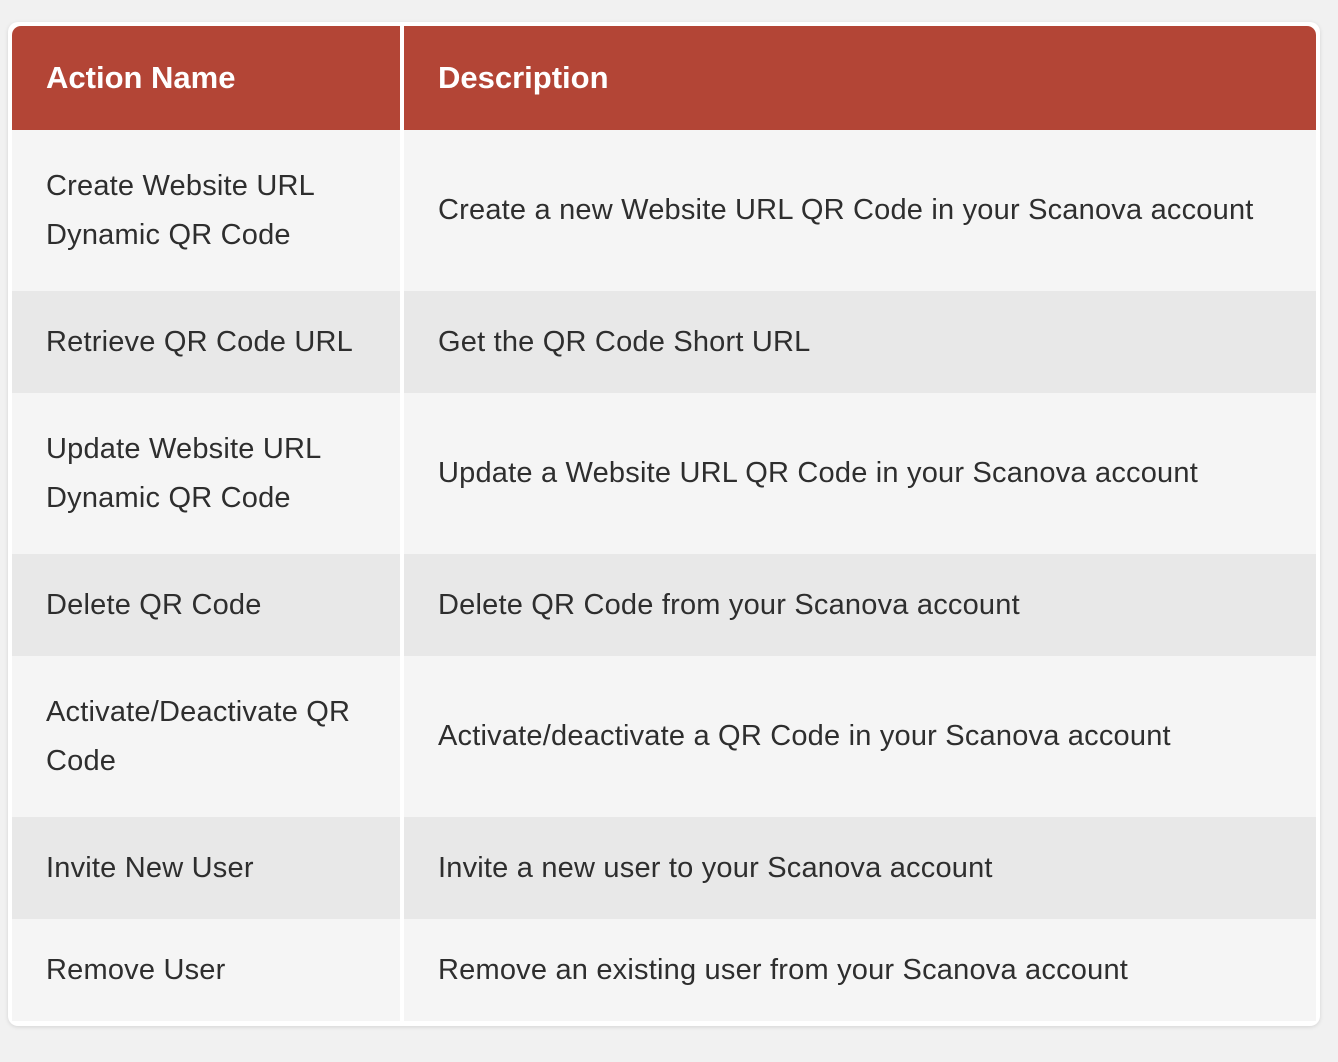 The height and width of the screenshot is (1062, 1338). Describe the element at coordinates (860, 605) in the screenshot. I see `table-row-description: Delete QR Code from your Scanova account` at that location.